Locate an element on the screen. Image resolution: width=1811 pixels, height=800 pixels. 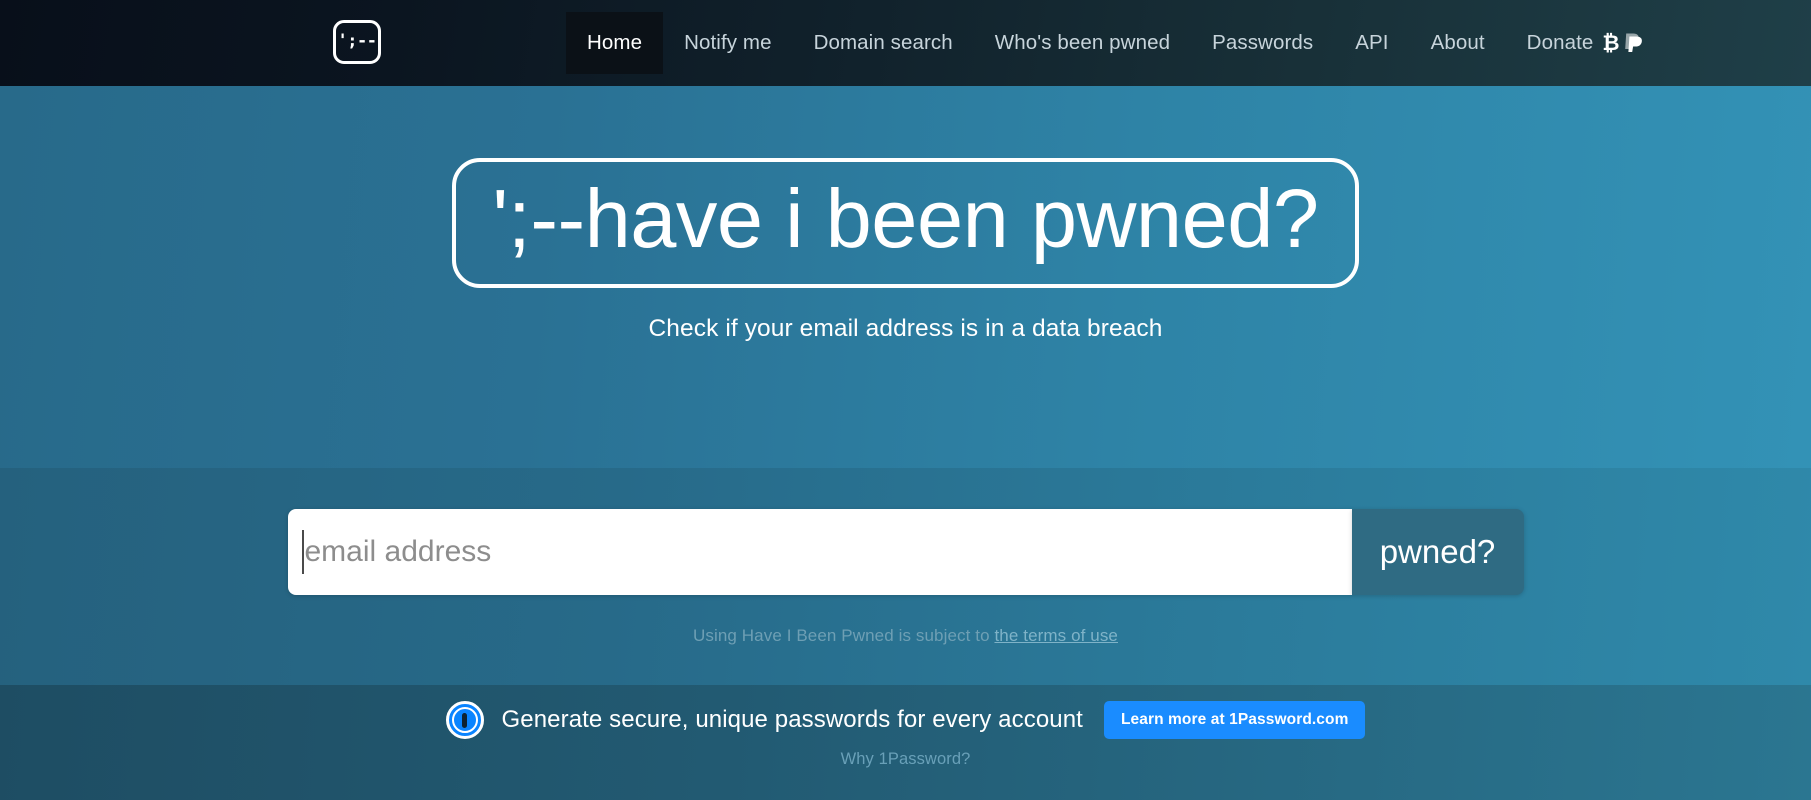
logo-text: ';-- is located at coordinates (357, 40).